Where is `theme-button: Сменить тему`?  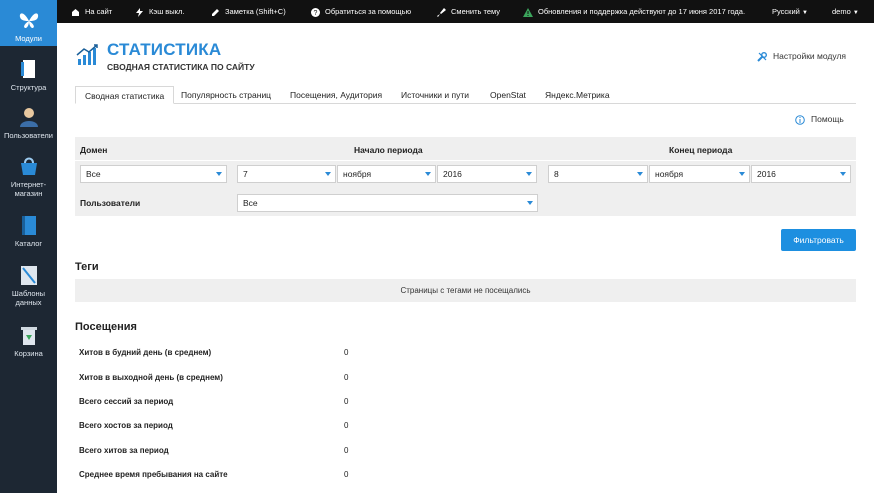
theme-button: Сменить тему is located at coordinates (468, 11).